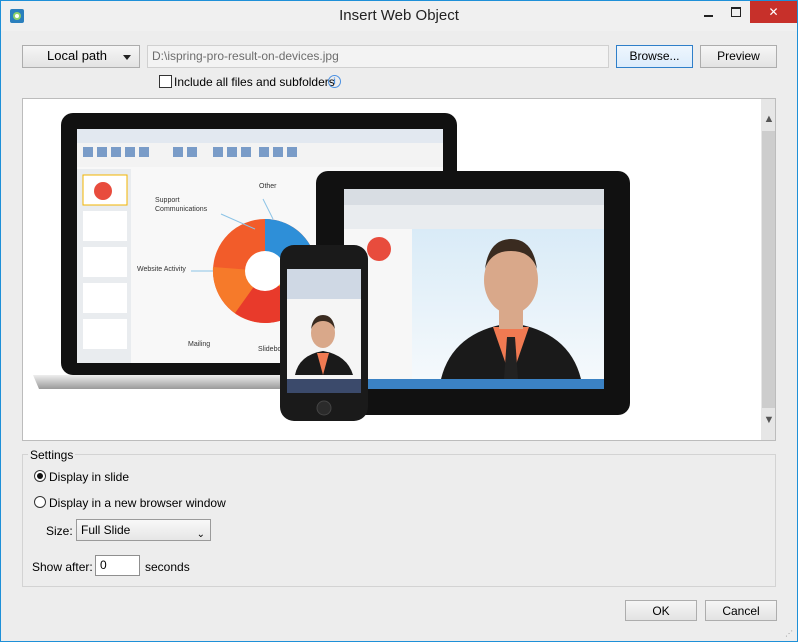 The image size is (798, 642). Describe the element at coordinates (52, 455) in the screenshot. I see `settings-title: Settings` at that location.